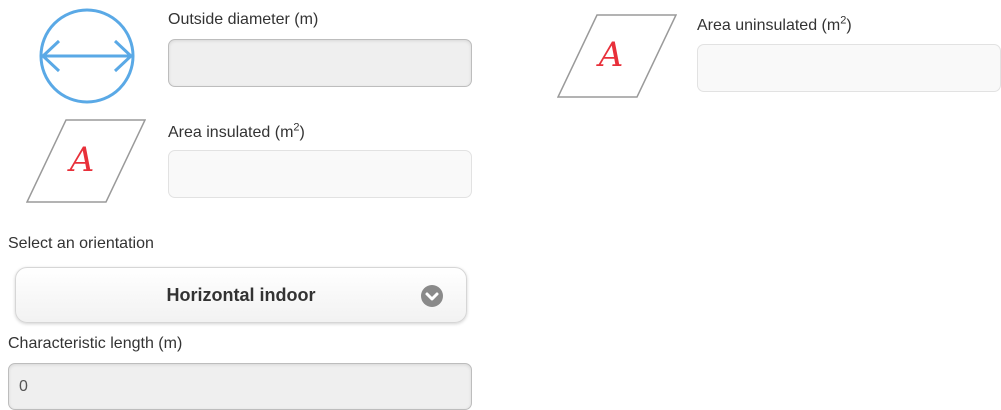 This screenshot has width=1001, height=410. Describe the element at coordinates (87, 56) in the screenshot. I see `diameter-circle-icon` at that location.